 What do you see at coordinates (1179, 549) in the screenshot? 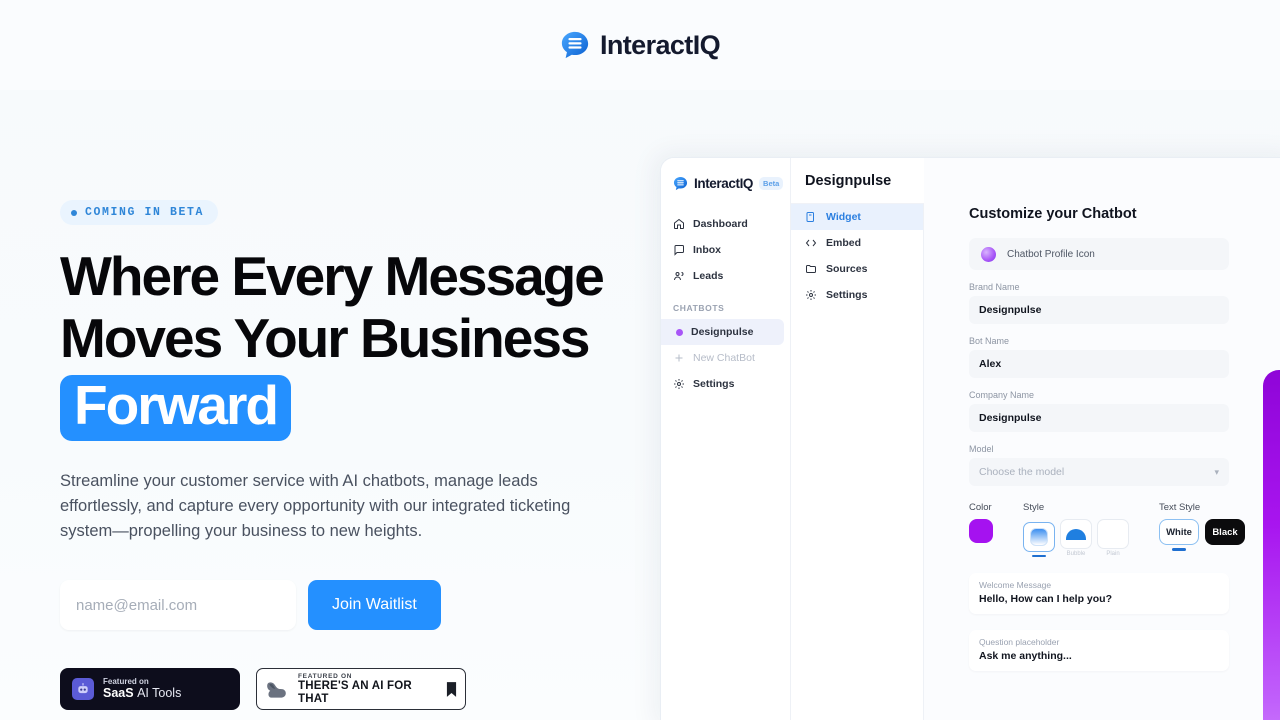
I see `text-style-selected-indicator` at bounding box center [1179, 549].